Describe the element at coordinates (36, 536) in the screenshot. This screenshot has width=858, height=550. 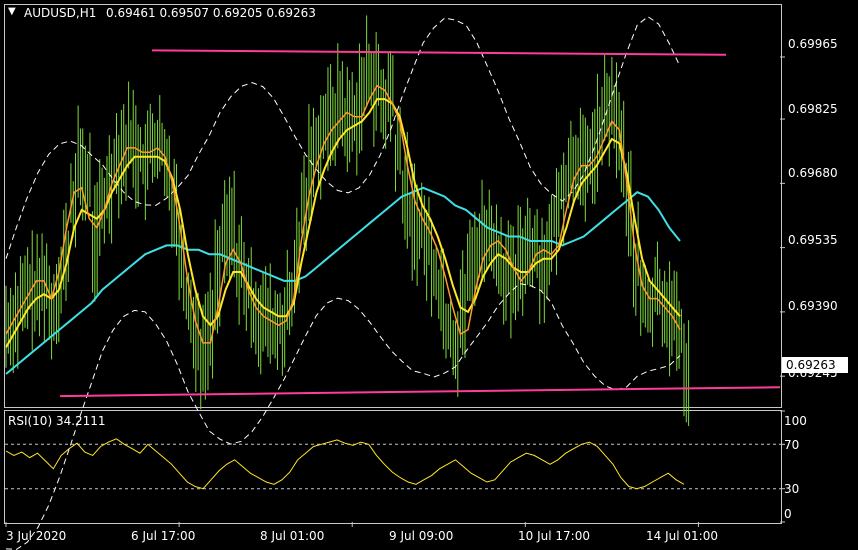
I see `time-axis-label: 3 Jul 2020` at that location.